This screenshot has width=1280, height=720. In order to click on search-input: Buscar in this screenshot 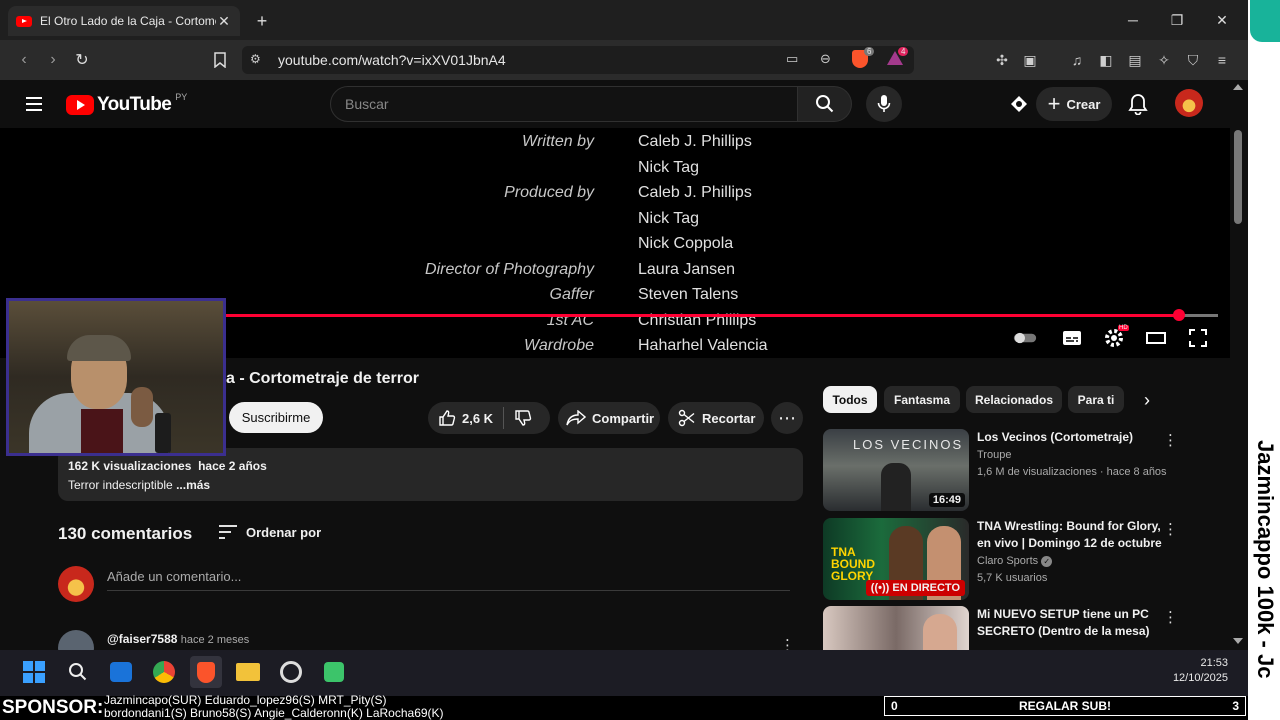, I will do `click(564, 104)`.